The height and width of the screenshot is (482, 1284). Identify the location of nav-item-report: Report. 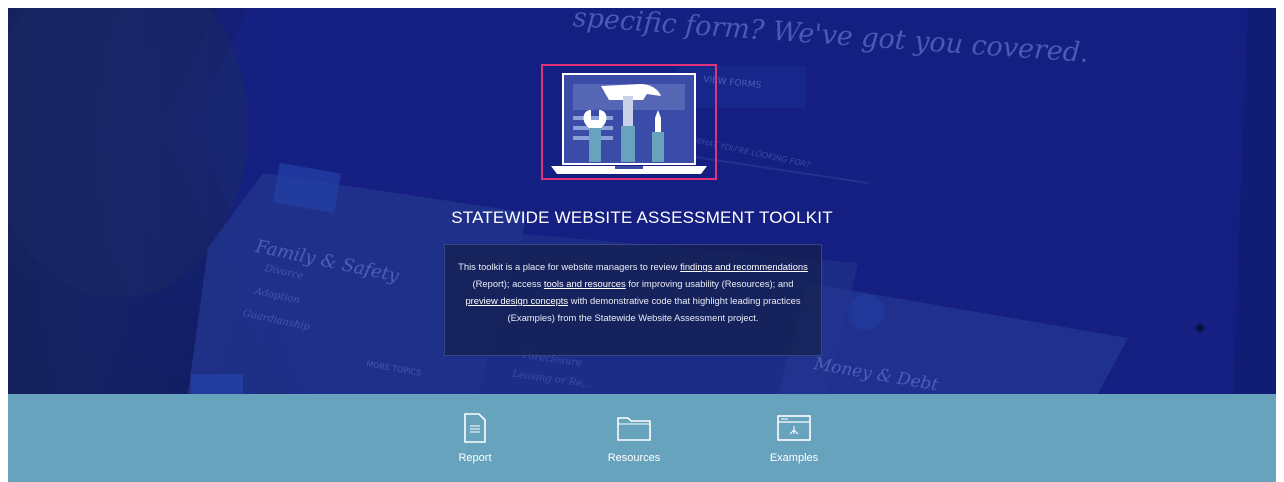
(475, 442).